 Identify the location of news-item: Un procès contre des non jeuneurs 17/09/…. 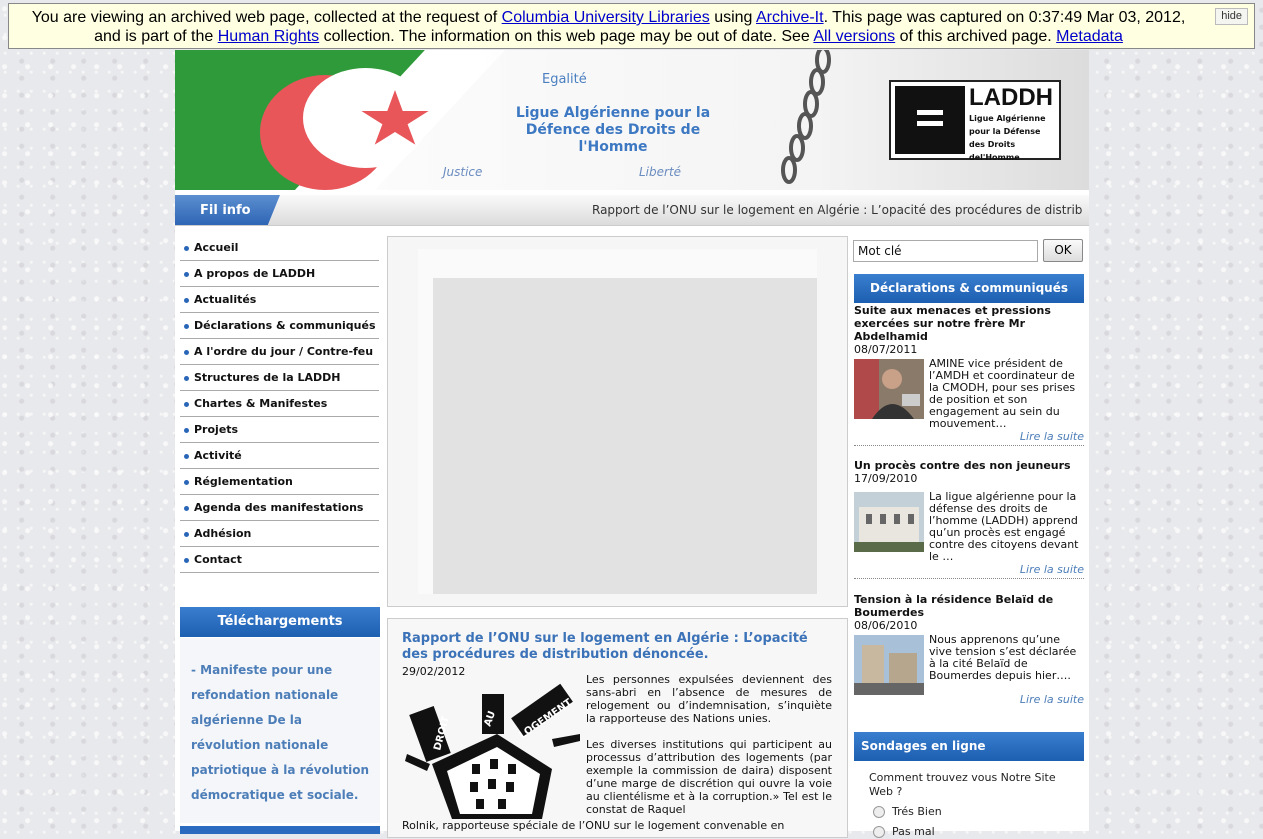
(969, 519).